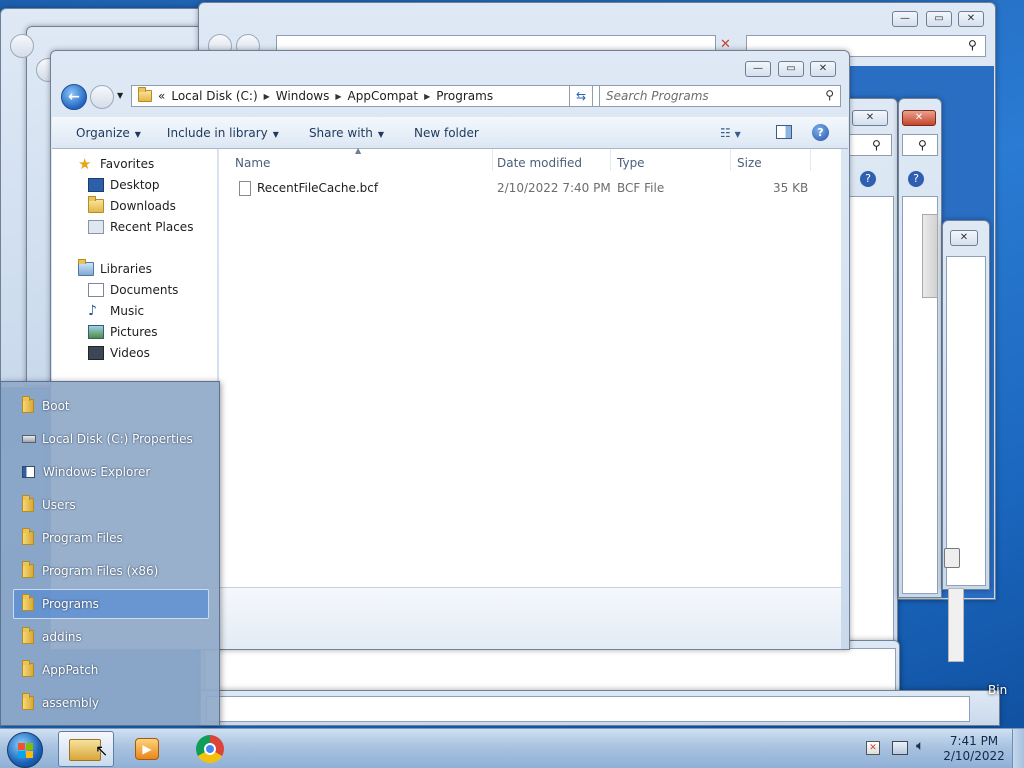 Image resolution: width=1024 pixels, height=768 pixels. What do you see at coordinates (550, 670) in the screenshot?
I see `bg7-strip` at bounding box center [550, 670].